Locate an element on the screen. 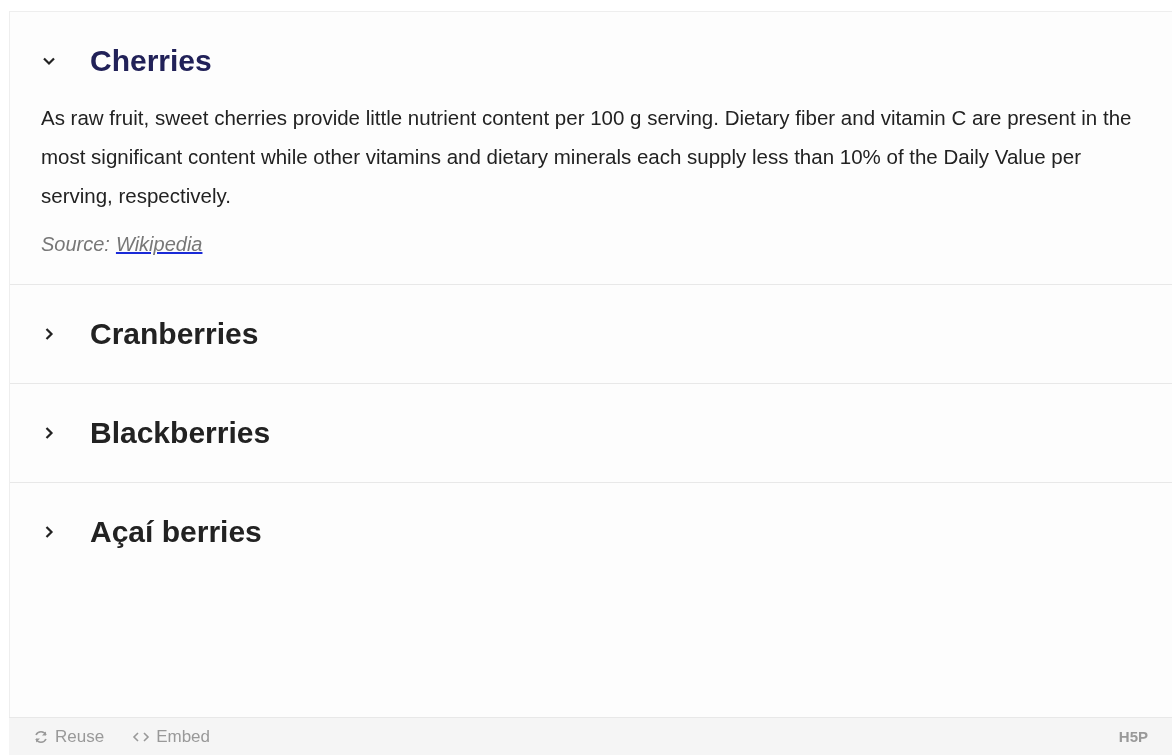 This screenshot has width=1172, height=755. panel-text: As raw fruit, sweet cherries provide little nutrient content per 100 g serving. Dietary fiber and vitamin C are present in the most significant content while other vitamins and dietary minerals each supply less than 10% of the Daily Value per serving, respectively. is located at coordinates (586, 157).